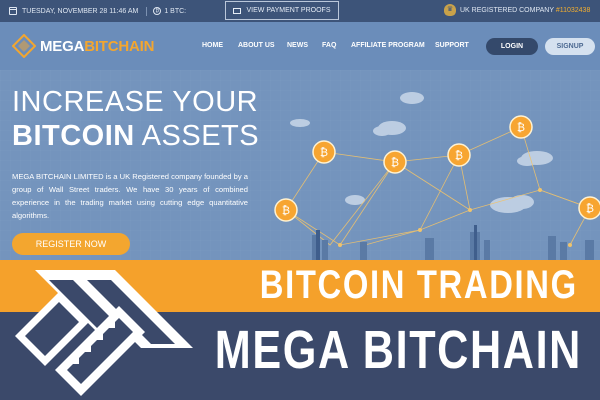 The image size is (600, 400). What do you see at coordinates (175, 11) in the screenshot?
I see `btc-price-label: 1 BTC:` at bounding box center [175, 11].